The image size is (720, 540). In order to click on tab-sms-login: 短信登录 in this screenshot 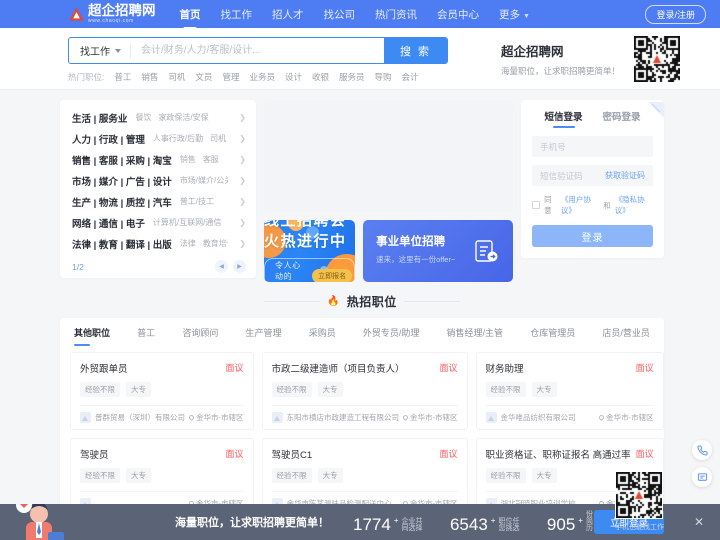, I will do `click(564, 118)`.